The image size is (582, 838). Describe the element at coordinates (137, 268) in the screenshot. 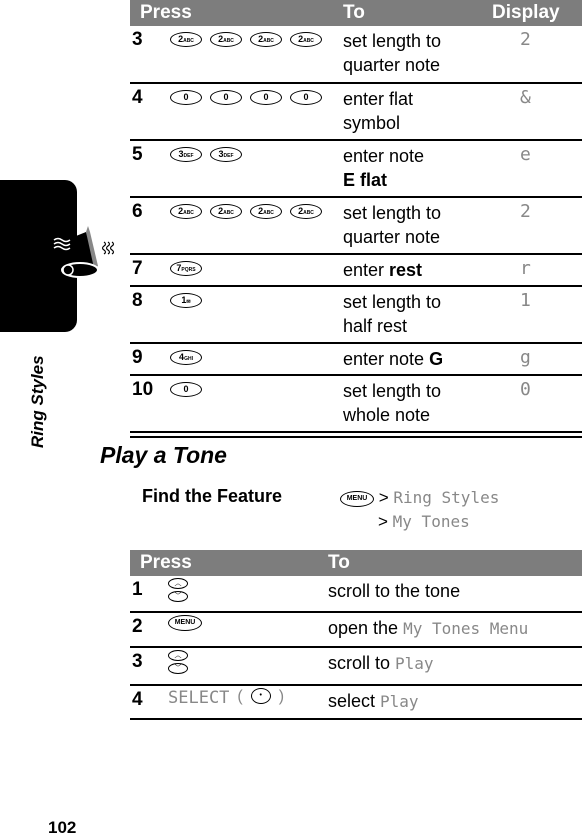

I see `step-number: 7` at that location.